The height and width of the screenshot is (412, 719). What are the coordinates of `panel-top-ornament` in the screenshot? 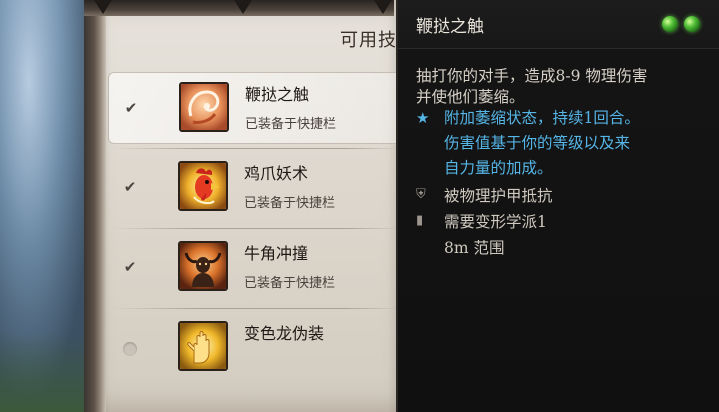 It's located at (239, 8).